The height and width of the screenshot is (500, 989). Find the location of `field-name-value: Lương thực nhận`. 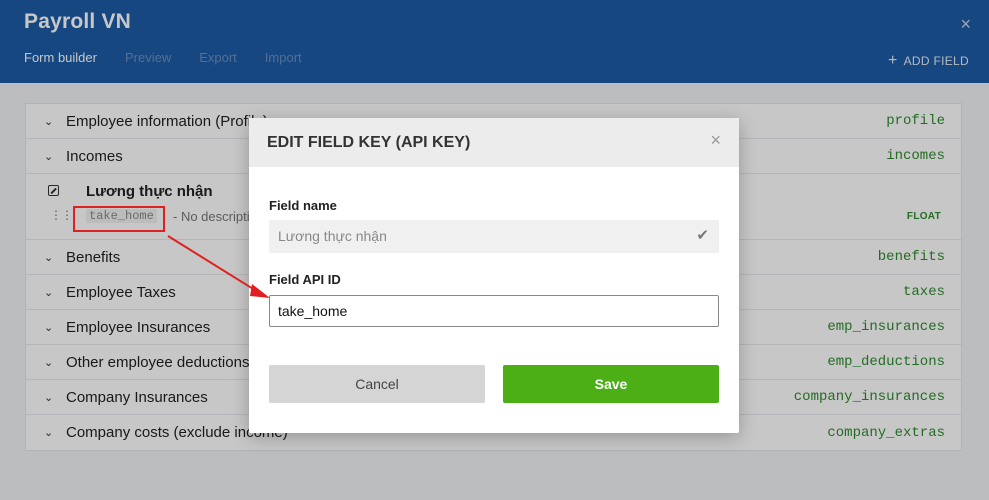

field-name-value: Lương thực nhận is located at coordinates (332, 236).